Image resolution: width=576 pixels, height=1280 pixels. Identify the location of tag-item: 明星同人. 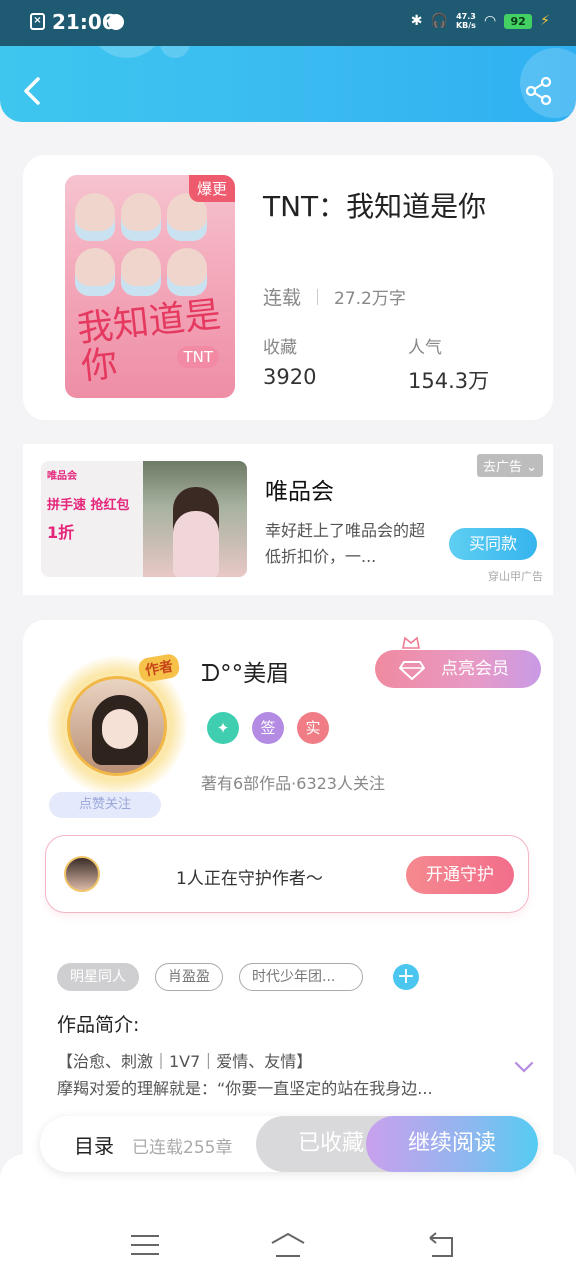
(98, 977).